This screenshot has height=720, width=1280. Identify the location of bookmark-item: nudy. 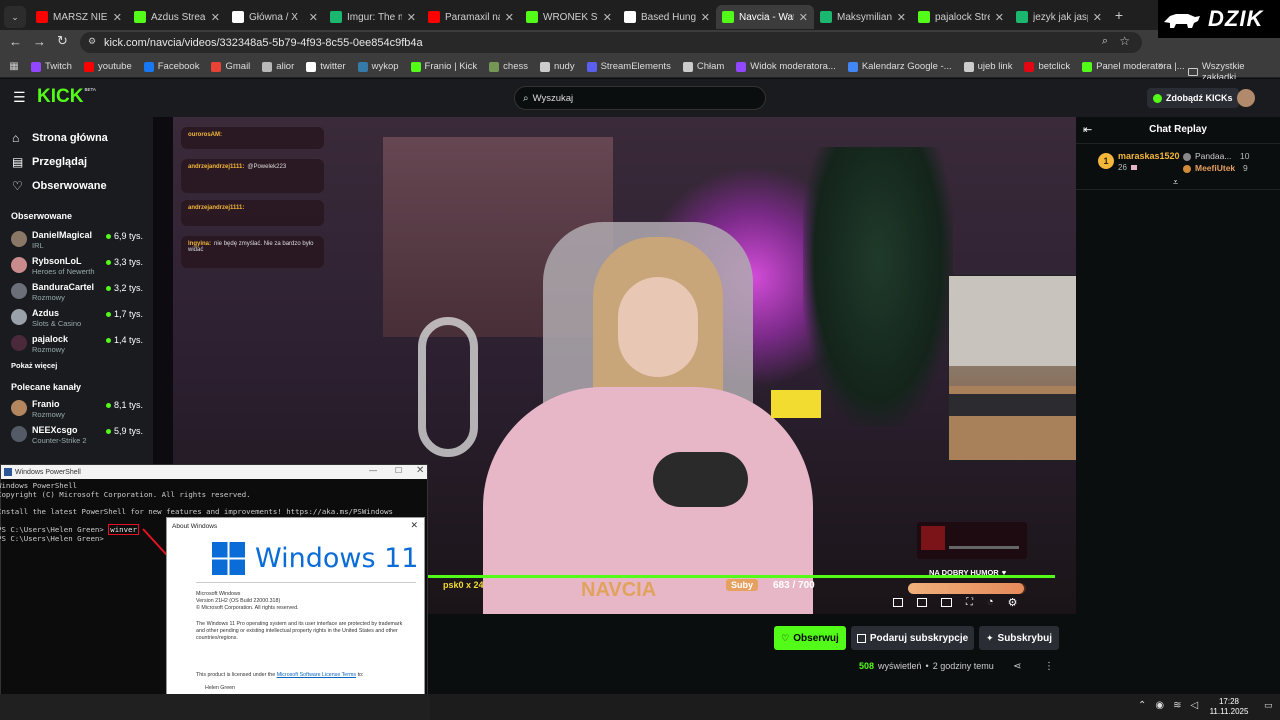
(557, 66).